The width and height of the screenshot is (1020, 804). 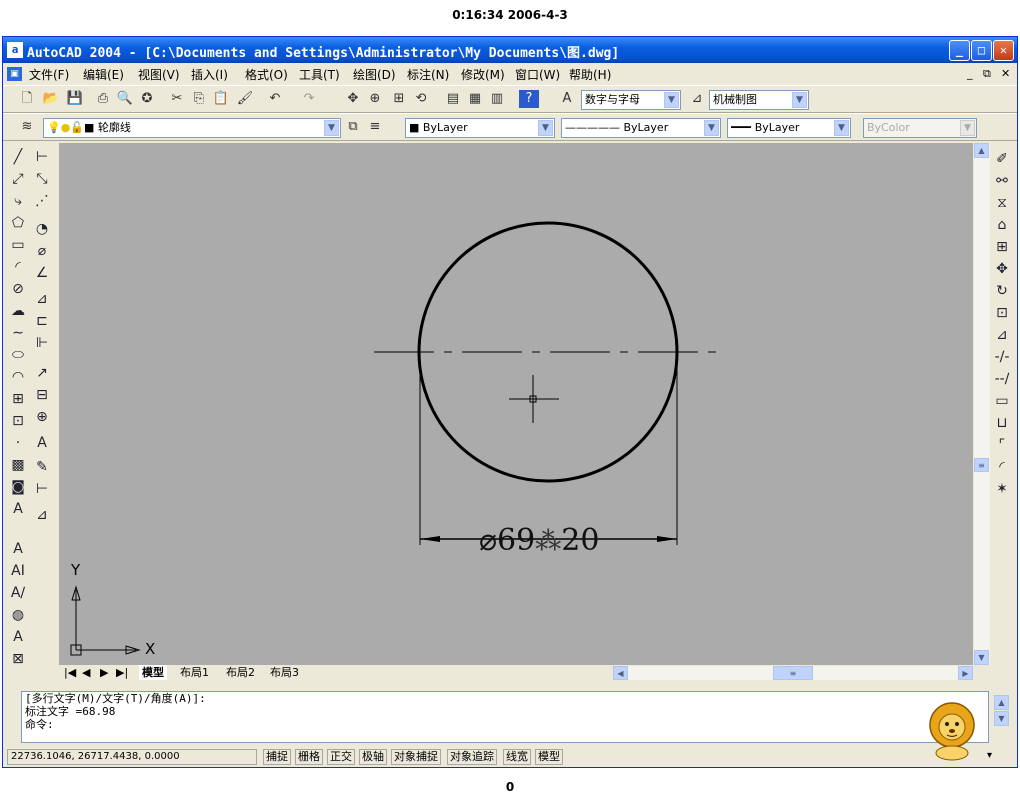 I want to click on angular-dimension-icon: ∠, so click(x=42, y=273).